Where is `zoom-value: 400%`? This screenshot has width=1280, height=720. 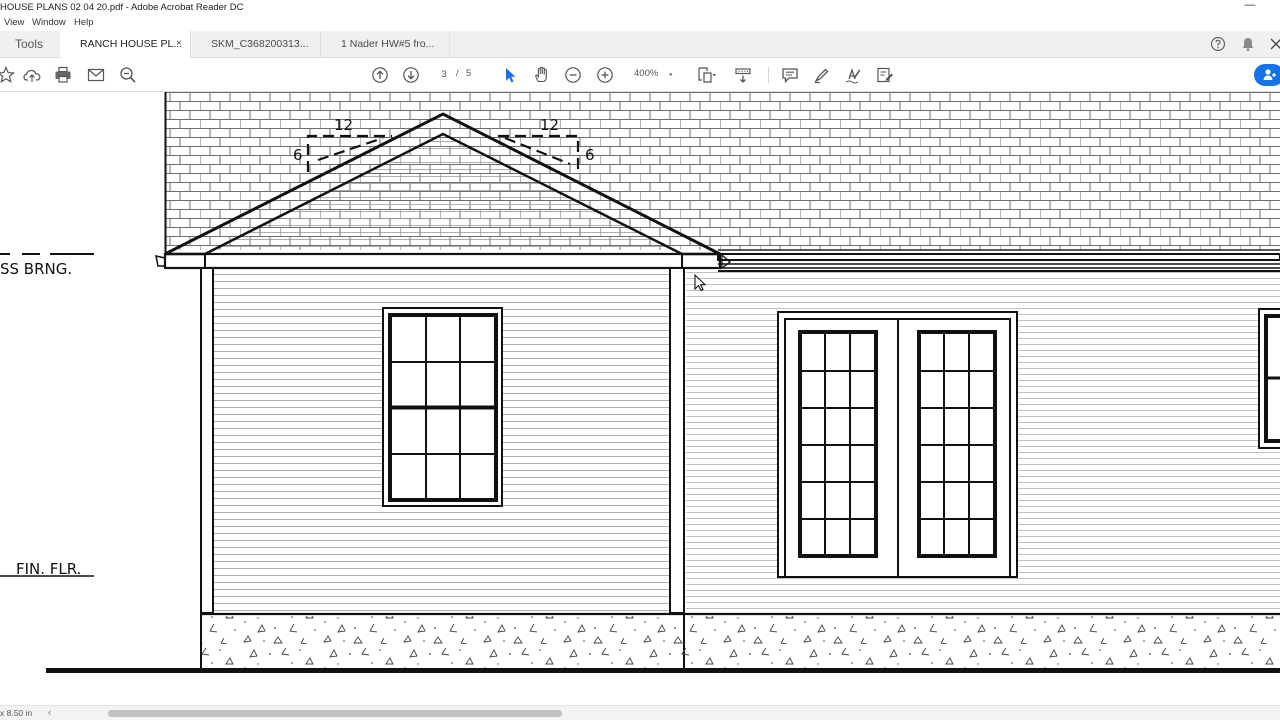 zoom-value: 400% is located at coordinates (646, 73).